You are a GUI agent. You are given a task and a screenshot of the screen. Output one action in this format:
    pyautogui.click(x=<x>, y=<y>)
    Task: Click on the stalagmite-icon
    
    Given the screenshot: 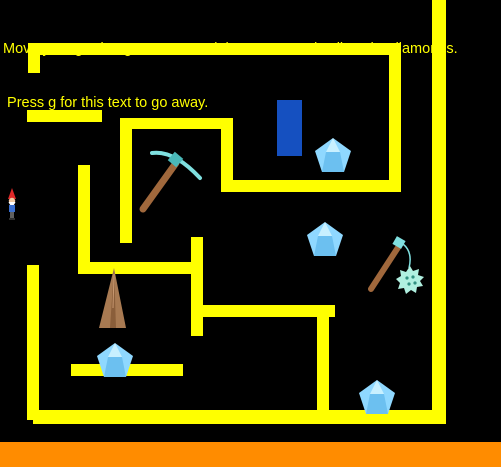 What is the action you would take?
    pyautogui.click(x=112, y=298)
    